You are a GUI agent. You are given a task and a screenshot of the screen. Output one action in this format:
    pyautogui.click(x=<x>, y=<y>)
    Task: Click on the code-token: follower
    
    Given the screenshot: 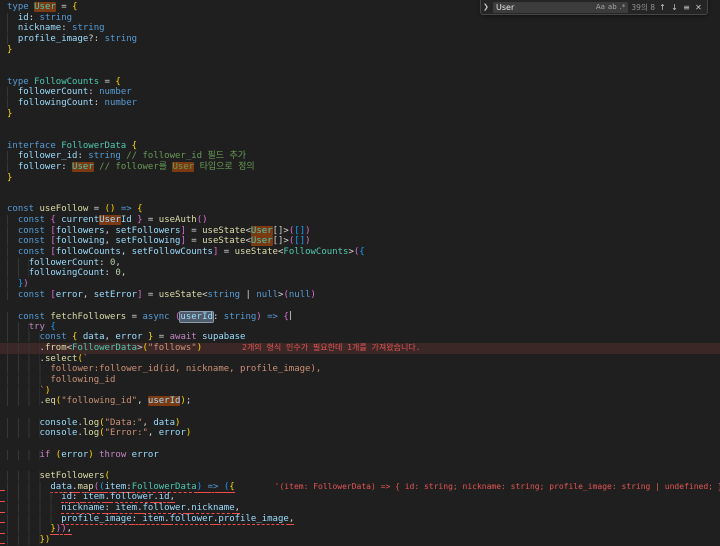 What is the action you would take?
    pyautogui.click(x=39, y=166)
    